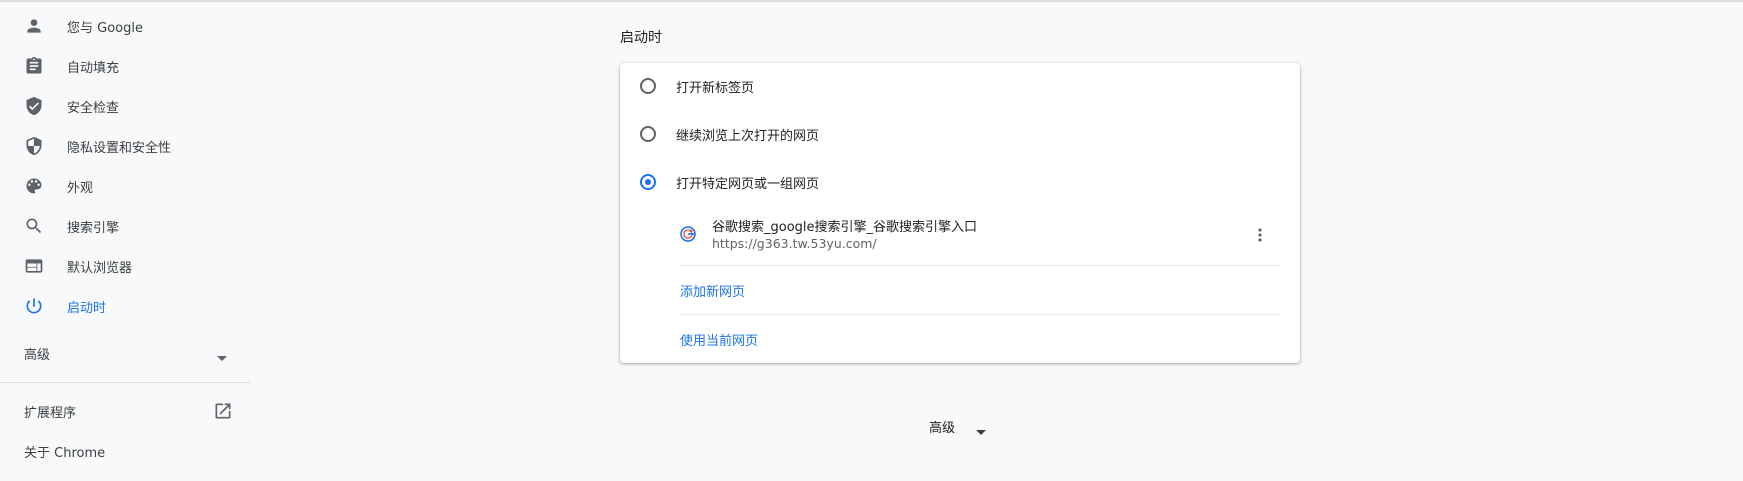 The height and width of the screenshot is (481, 1743). What do you see at coordinates (960, 134) in the screenshot?
I see `startup-option-continue: 继续浏览上次打开的网页` at bounding box center [960, 134].